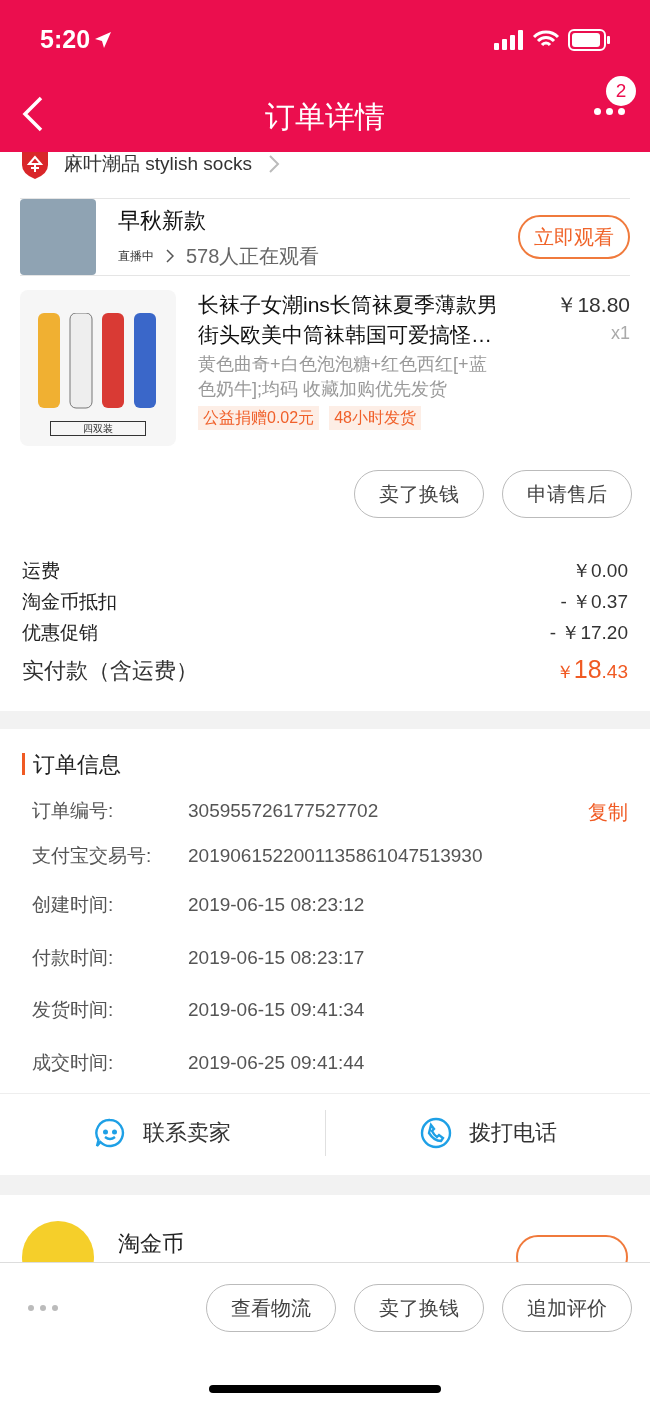 The height and width of the screenshot is (1407, 650). What do you see at coordinates (277, 957) in the screenshot?
I see `info-value: 2019-06-15 08:23:17` at bounding box center [277, 957].